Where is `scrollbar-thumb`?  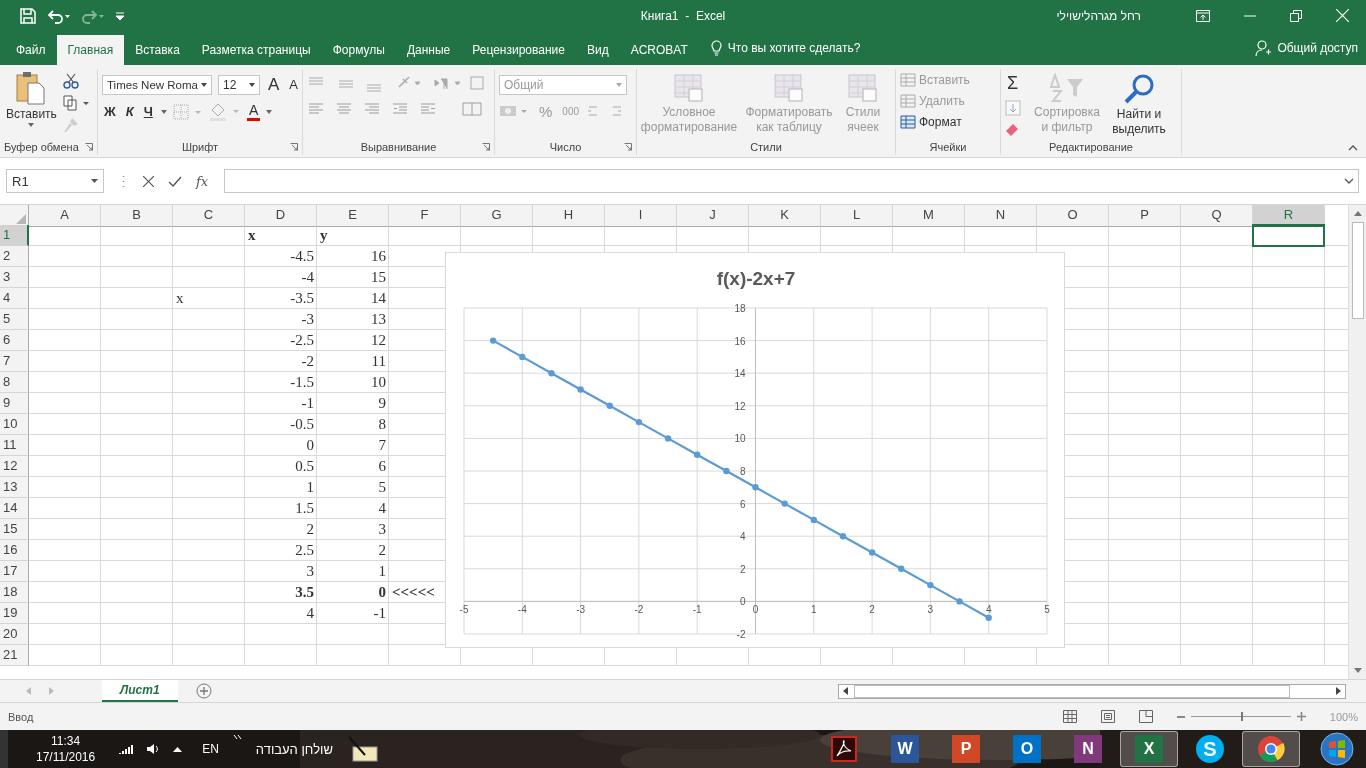
scrollbar-thumb is located at coordinates (1357, 271).